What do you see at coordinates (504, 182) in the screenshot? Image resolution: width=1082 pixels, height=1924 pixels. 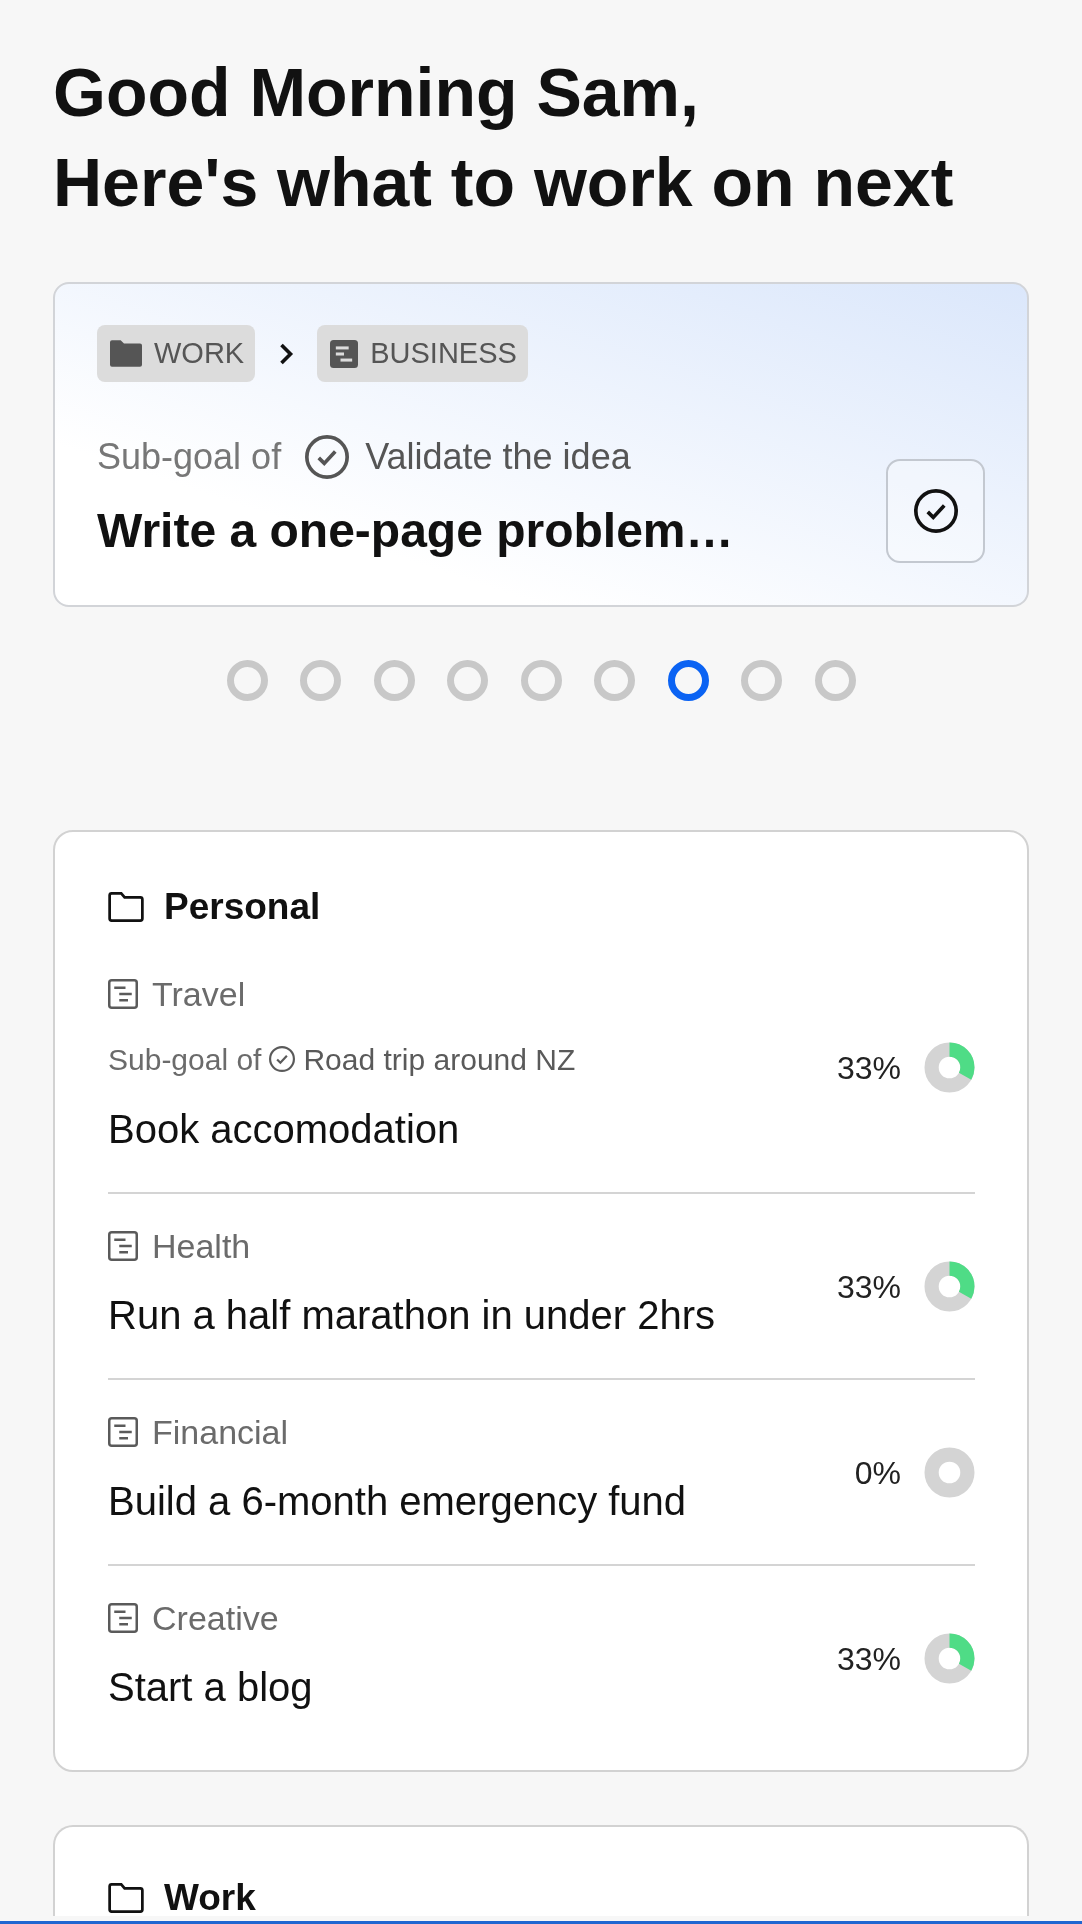 I see `greeting-line: Here's what to work on next` at bounding box center [504, 182].